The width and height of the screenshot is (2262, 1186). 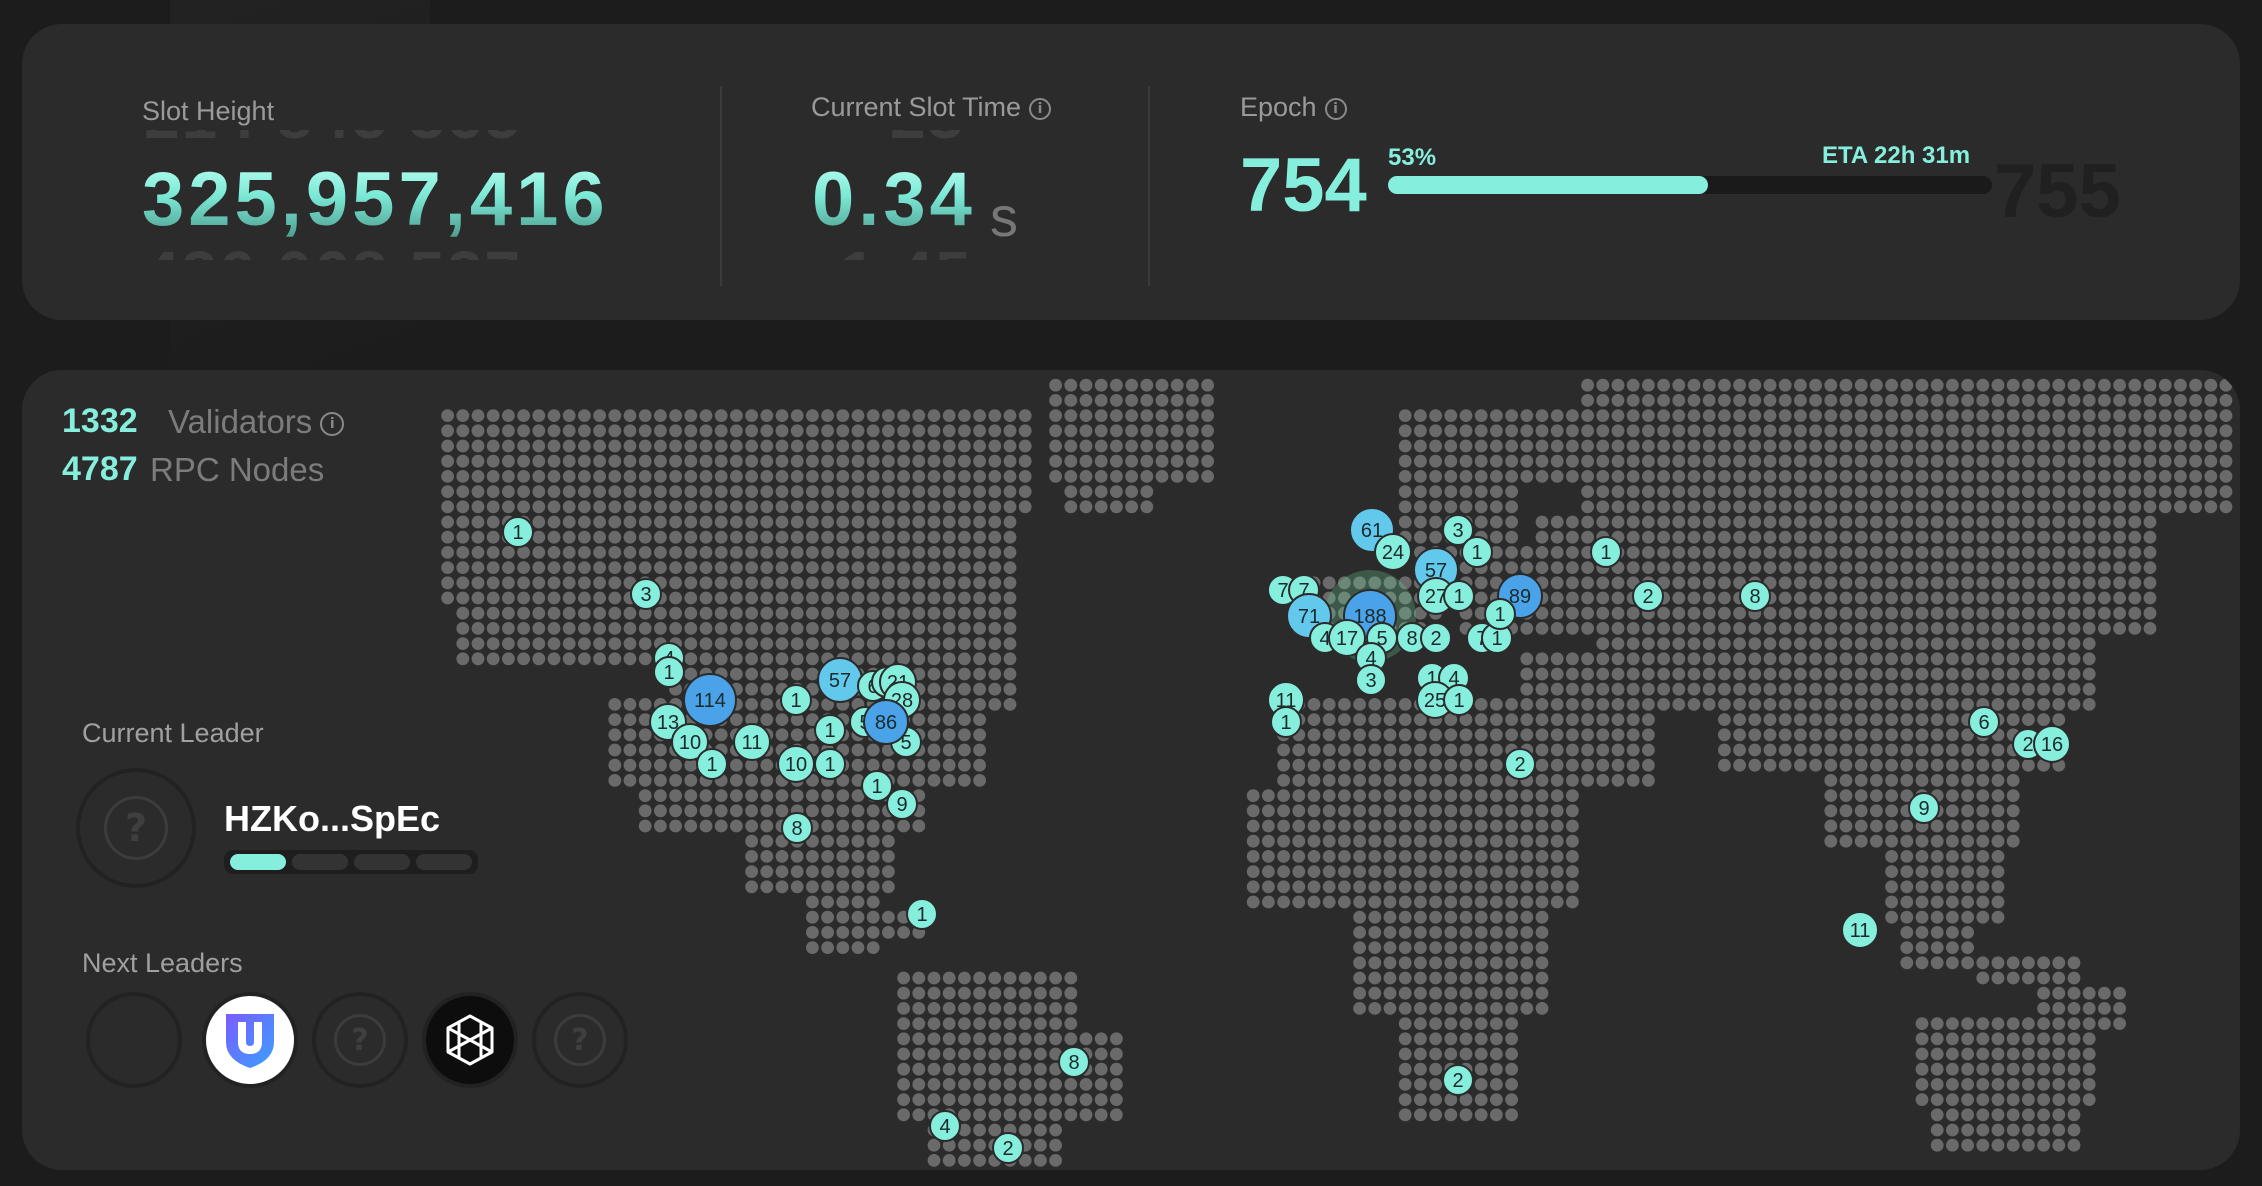 What do you see at coordinates (134, 1040) in the screenshot?
I see `next-leader-1-avatar` at bounding box center [134, 1040].